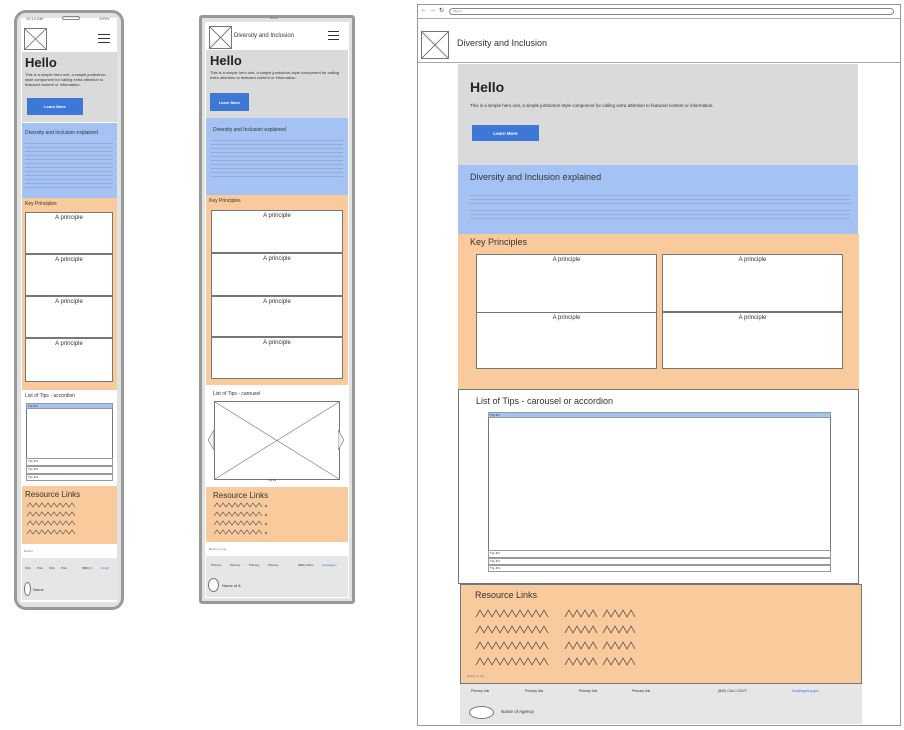 The height and width of the screenshot is (730, 904). What do you see at coordinates (424, 10) in the screenshot?
I see `desktop-back-icon: ←` at bounding box center [424, 10].